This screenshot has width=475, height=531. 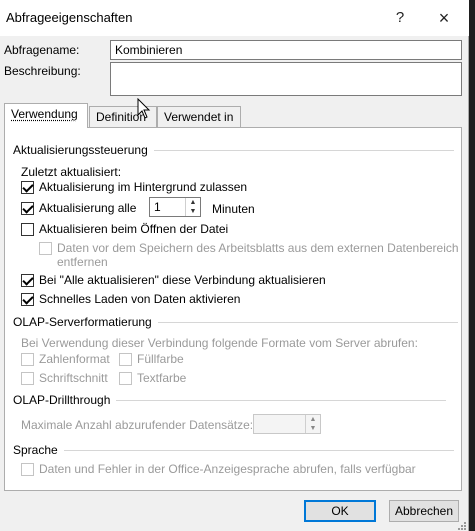 What do you see at coordinates (234, 18) in the screenshot?
I see `title-bar: Abfrageeigenschaften ? ×` at bounding box center [234, 18].